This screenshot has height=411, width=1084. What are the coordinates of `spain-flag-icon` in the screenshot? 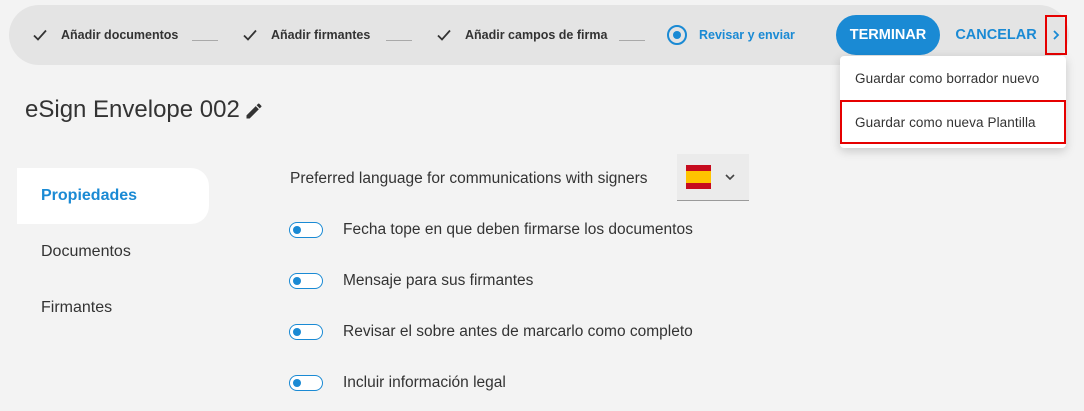 It's located at (698, 177).